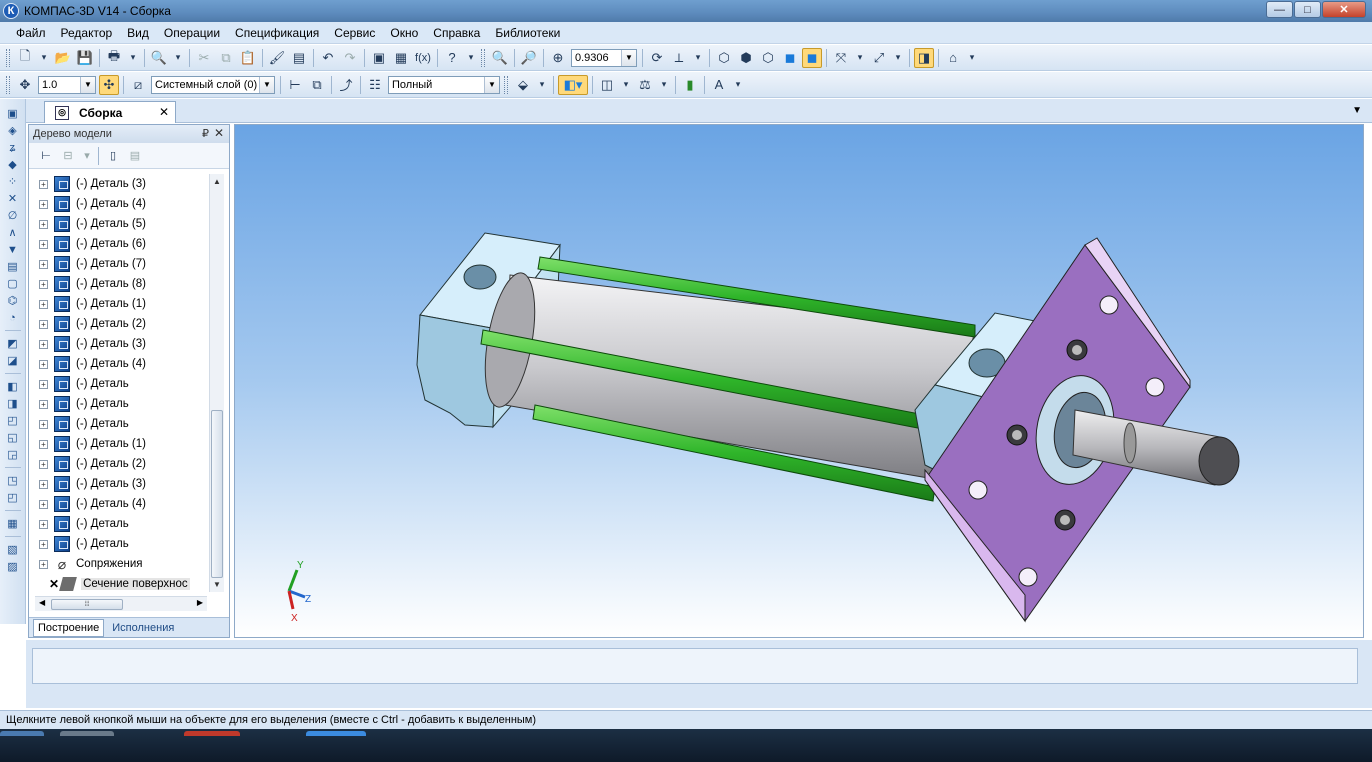 The image size is (1372, 762). Describe the element at coordinates (213, 84) in the screenshot. I see `layer-select: Системный слой (0) ▼` at that location.